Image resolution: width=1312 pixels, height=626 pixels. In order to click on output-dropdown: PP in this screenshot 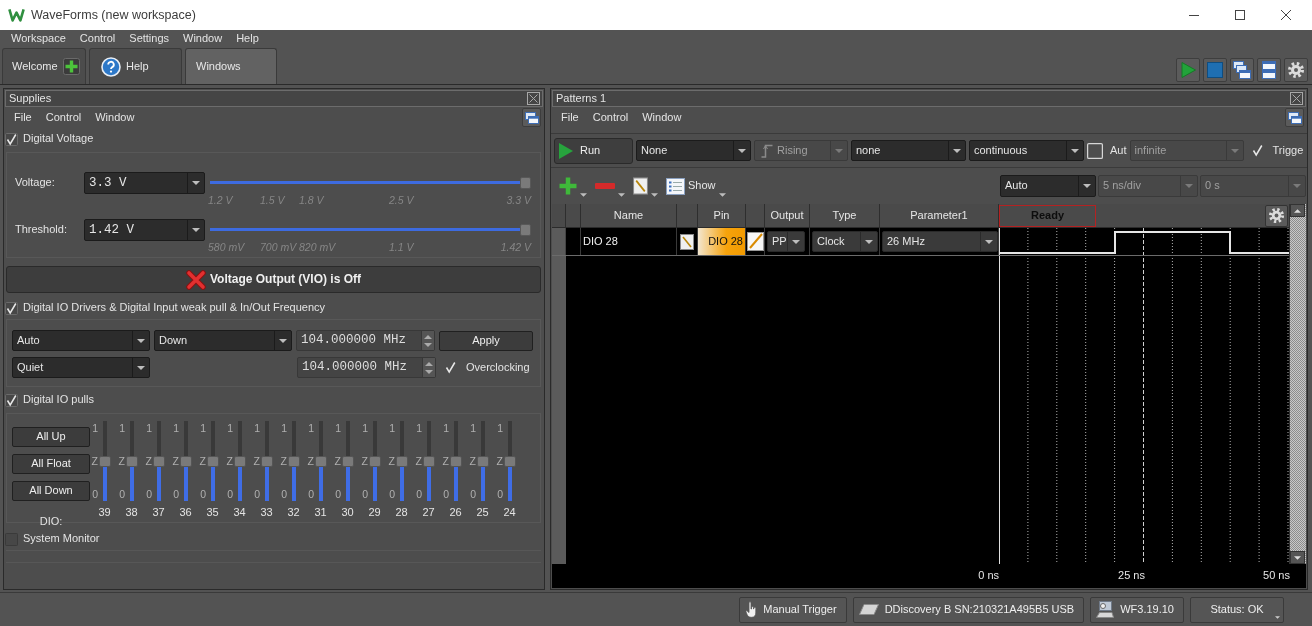, I will do `click(786, 241)`.